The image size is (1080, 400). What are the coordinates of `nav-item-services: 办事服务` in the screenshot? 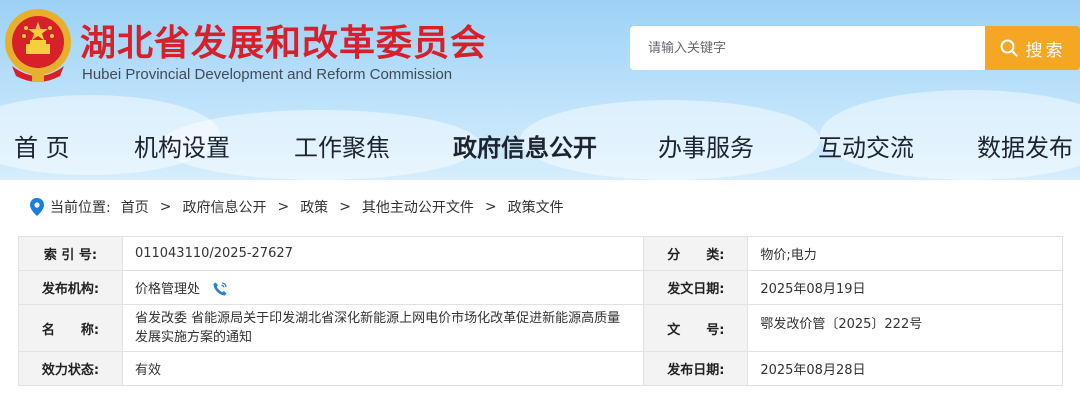 It's located at (706, 145).